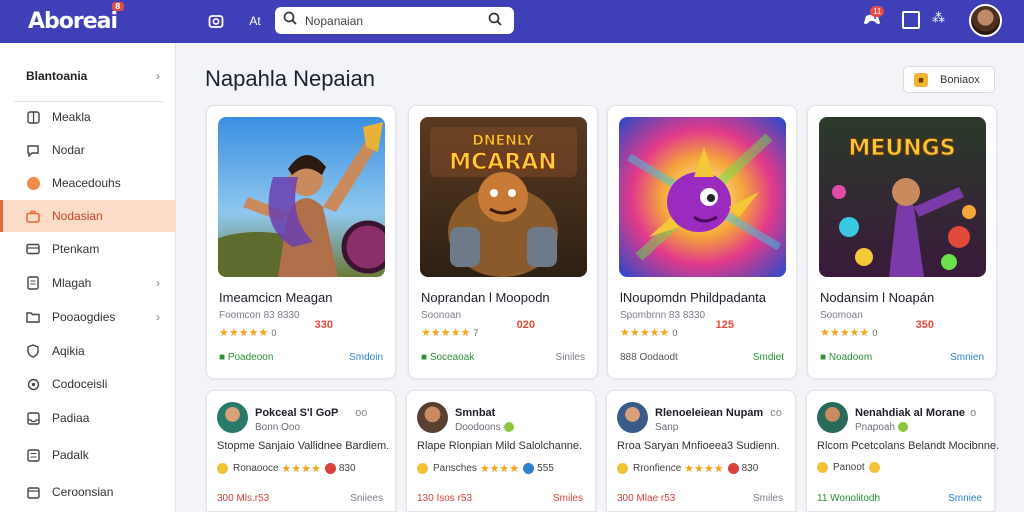 This screenshot has height=512, width=1024. What do you see at coordinates (445, 498) in the screenshot?
I see `review-footer-left: 130 Isos r53` at bounding box center [445, 498].